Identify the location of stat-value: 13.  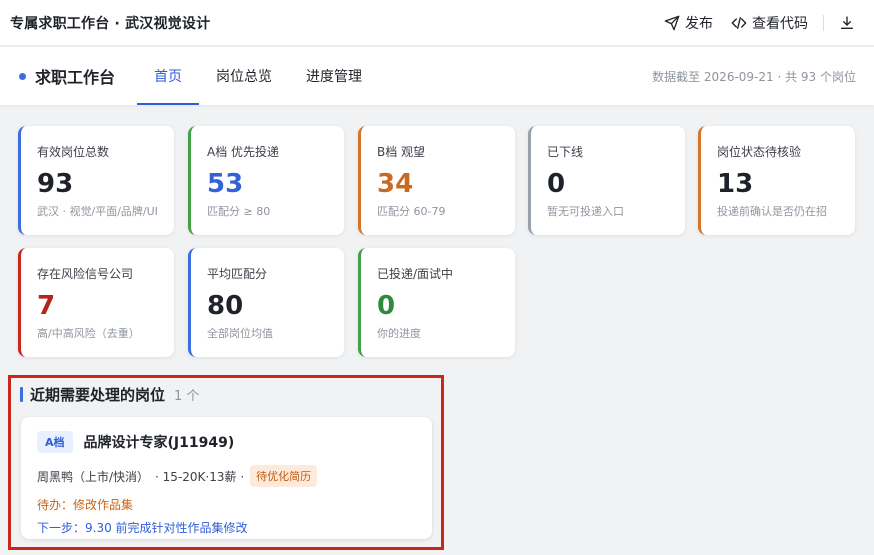
(735, 184).